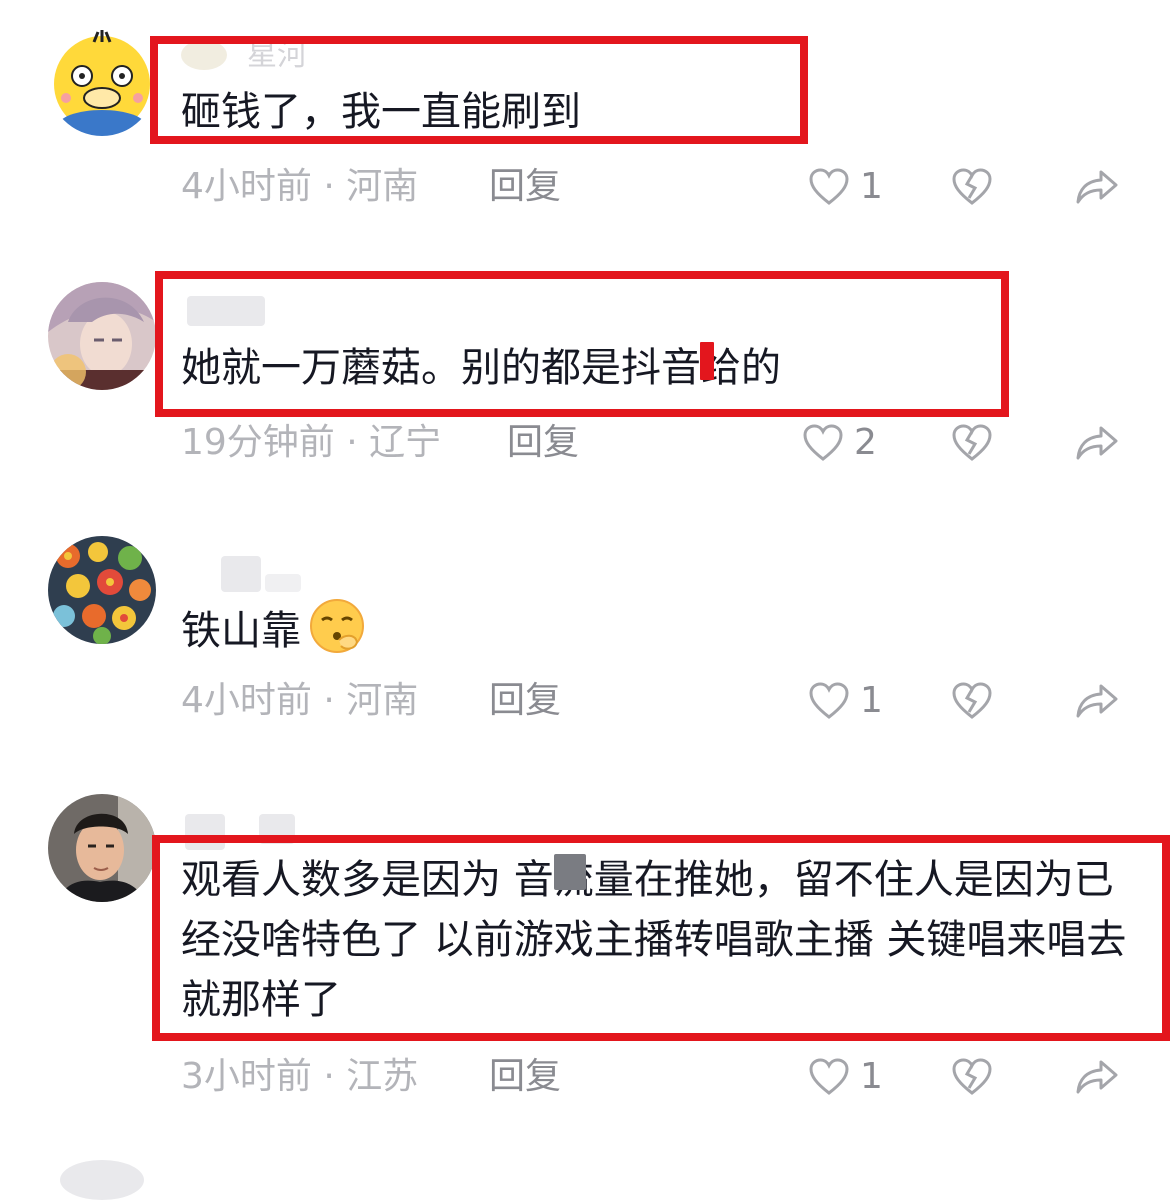 The width and height of the screenshot is (1170, 1200). What do you see at coordinates (102, 848) in the screenshot?
I see `man-photo-avatar` at bounding box center [102, 848].